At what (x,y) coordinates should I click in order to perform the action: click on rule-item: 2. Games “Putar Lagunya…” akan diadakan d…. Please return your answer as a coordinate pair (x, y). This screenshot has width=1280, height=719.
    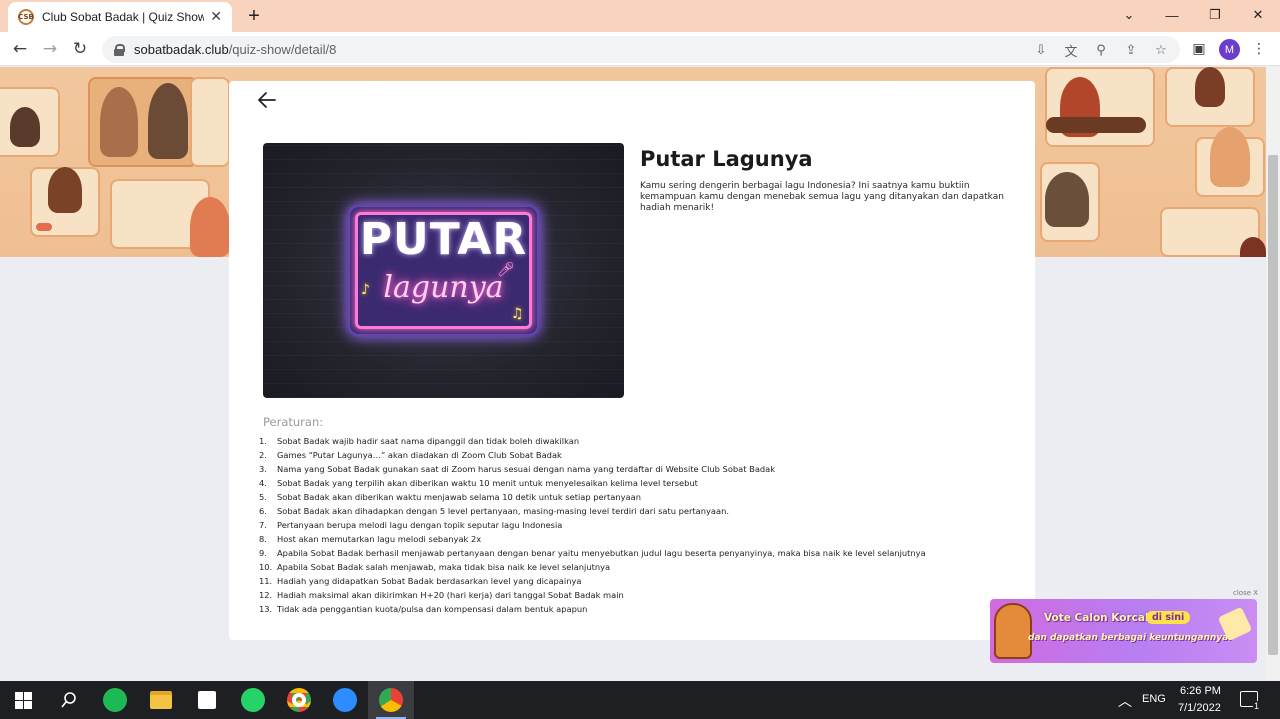
    Looking at the image, I should click on (410, 455).